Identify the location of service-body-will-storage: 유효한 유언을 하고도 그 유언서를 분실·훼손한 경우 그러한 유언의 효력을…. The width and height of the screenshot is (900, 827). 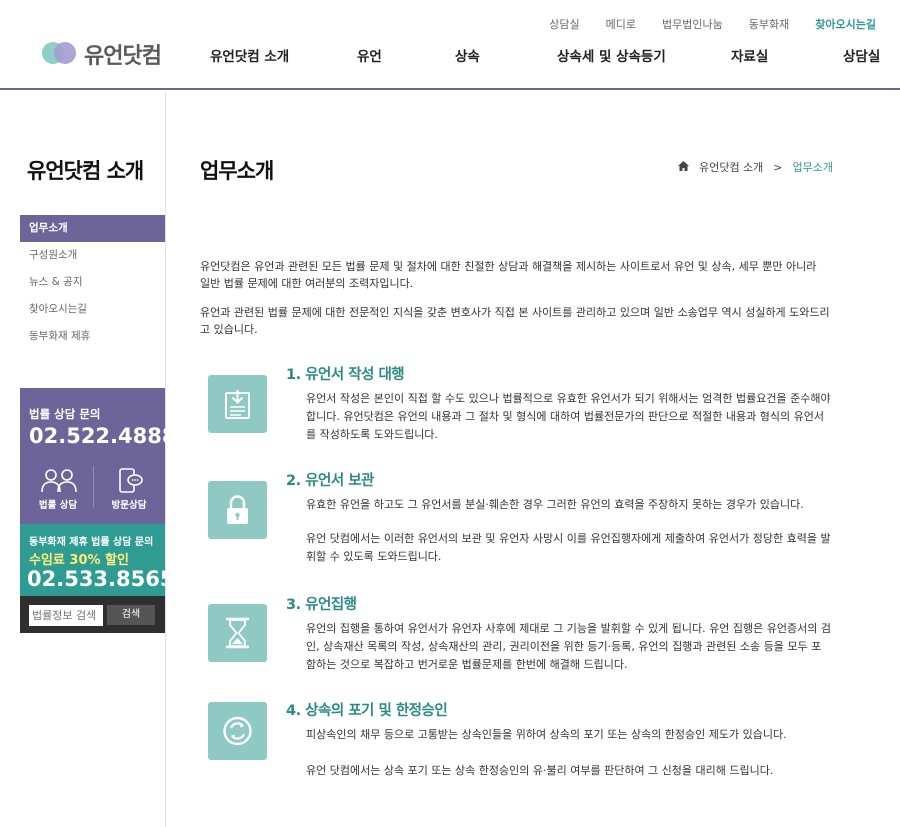
(555, 504).